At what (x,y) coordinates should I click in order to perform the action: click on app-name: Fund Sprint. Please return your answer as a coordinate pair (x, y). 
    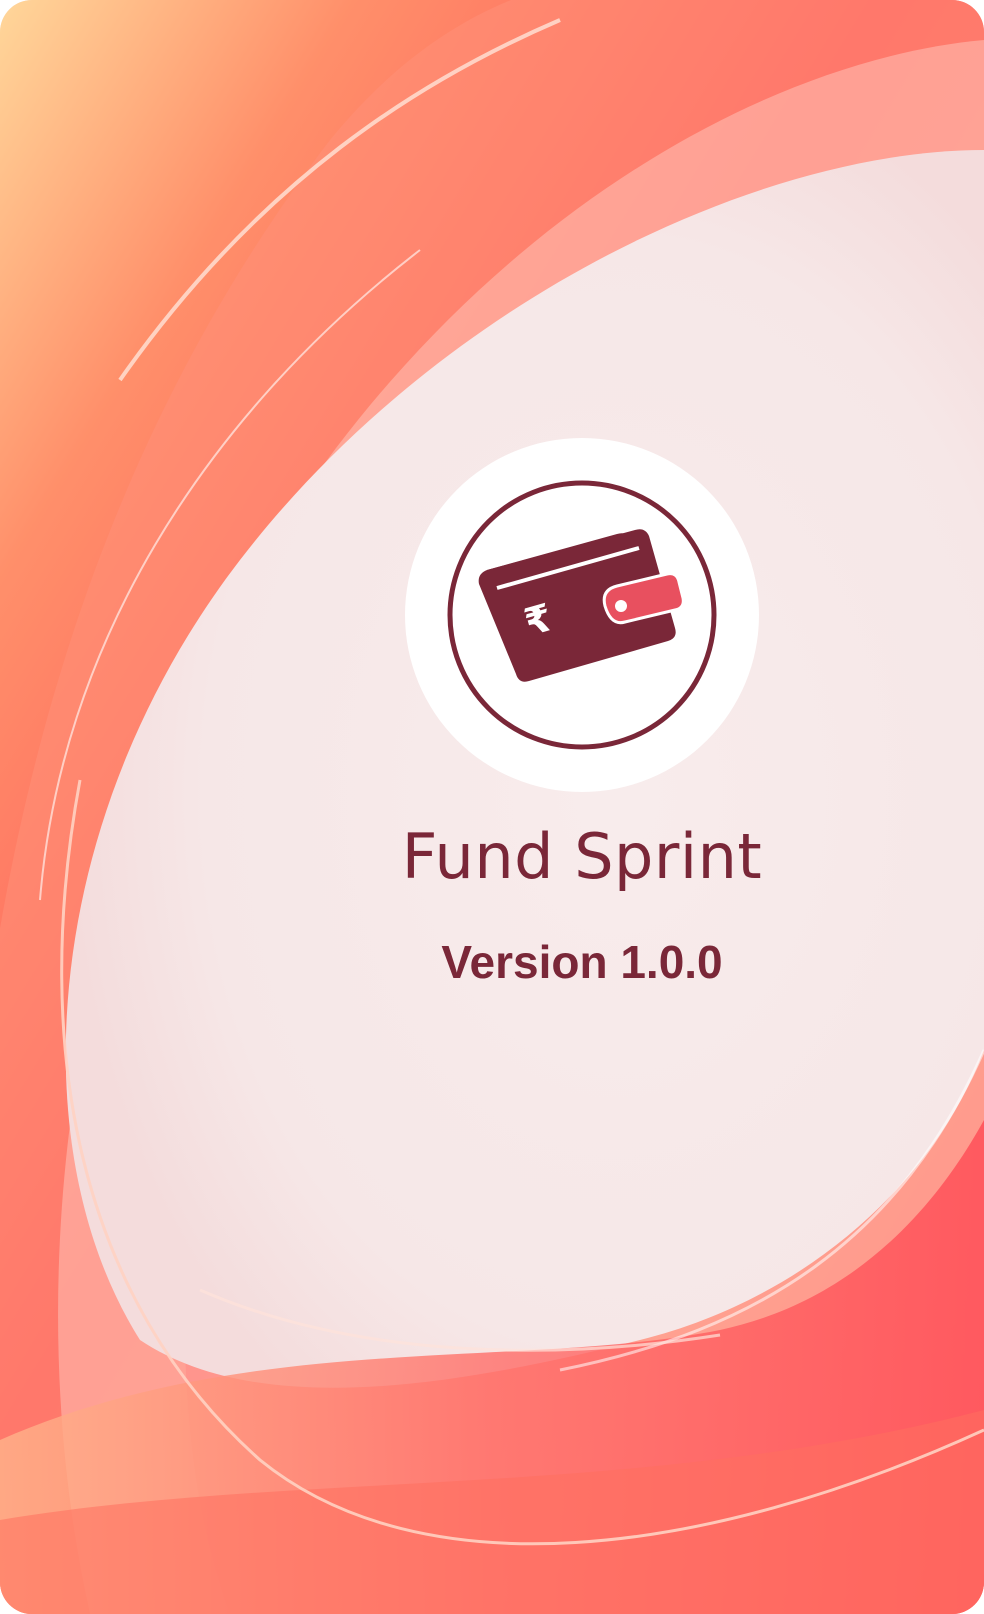
    Looking at the image, I should click on (582, 856).